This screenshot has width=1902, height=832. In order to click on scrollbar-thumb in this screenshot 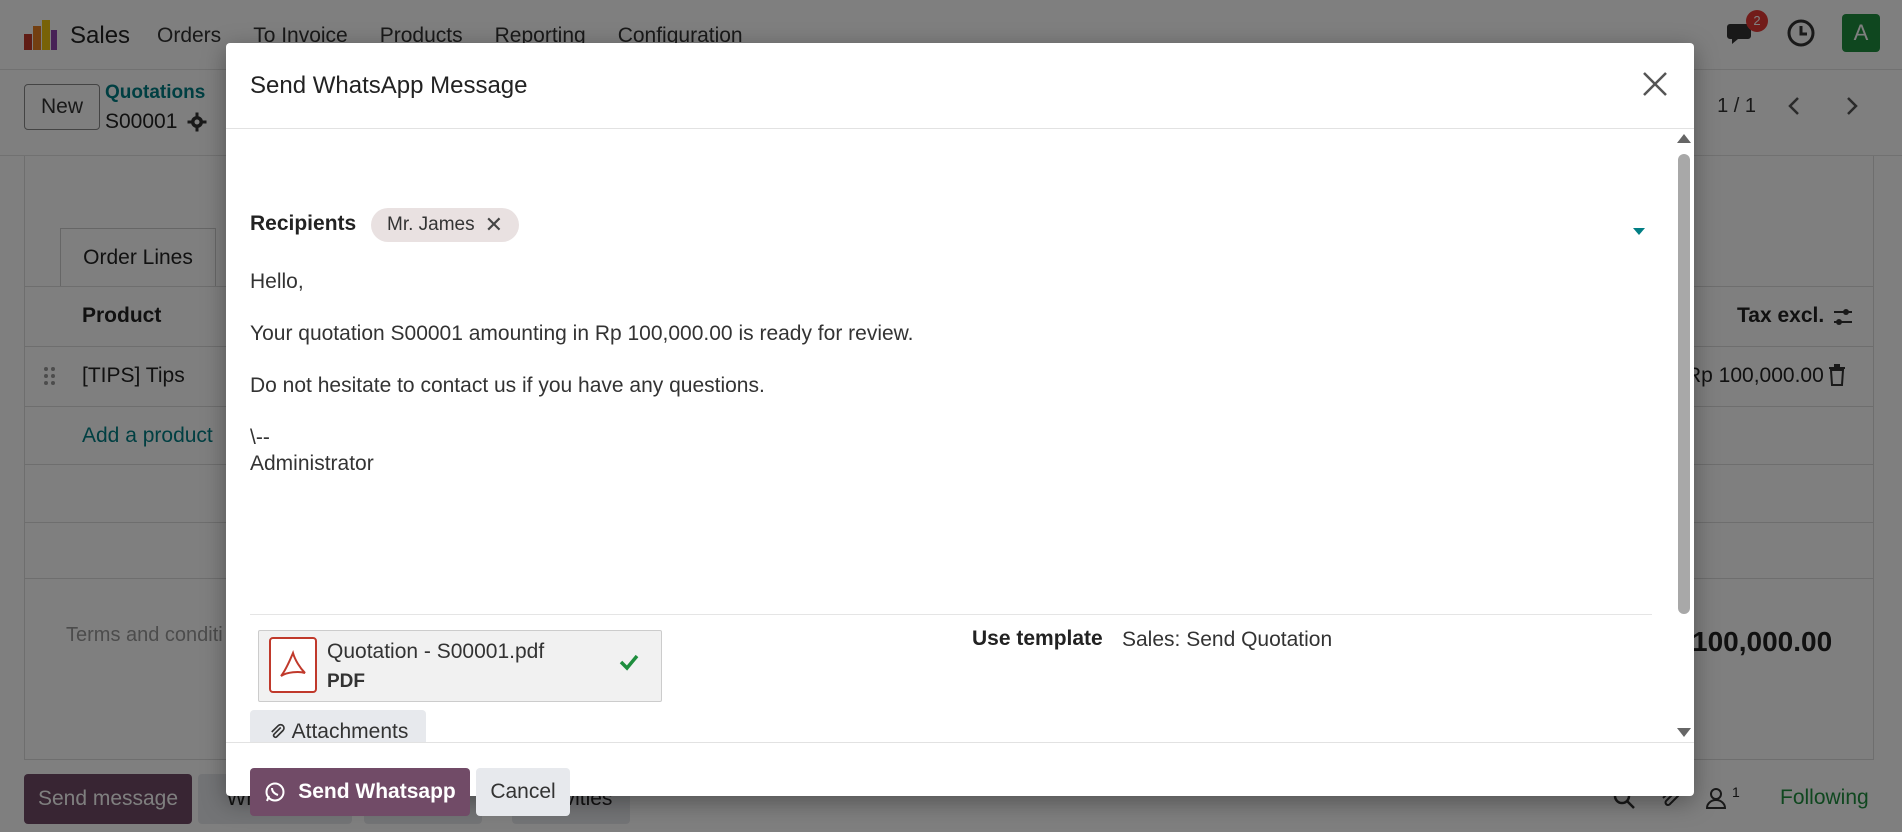, I will do `click(1684, 384)`.